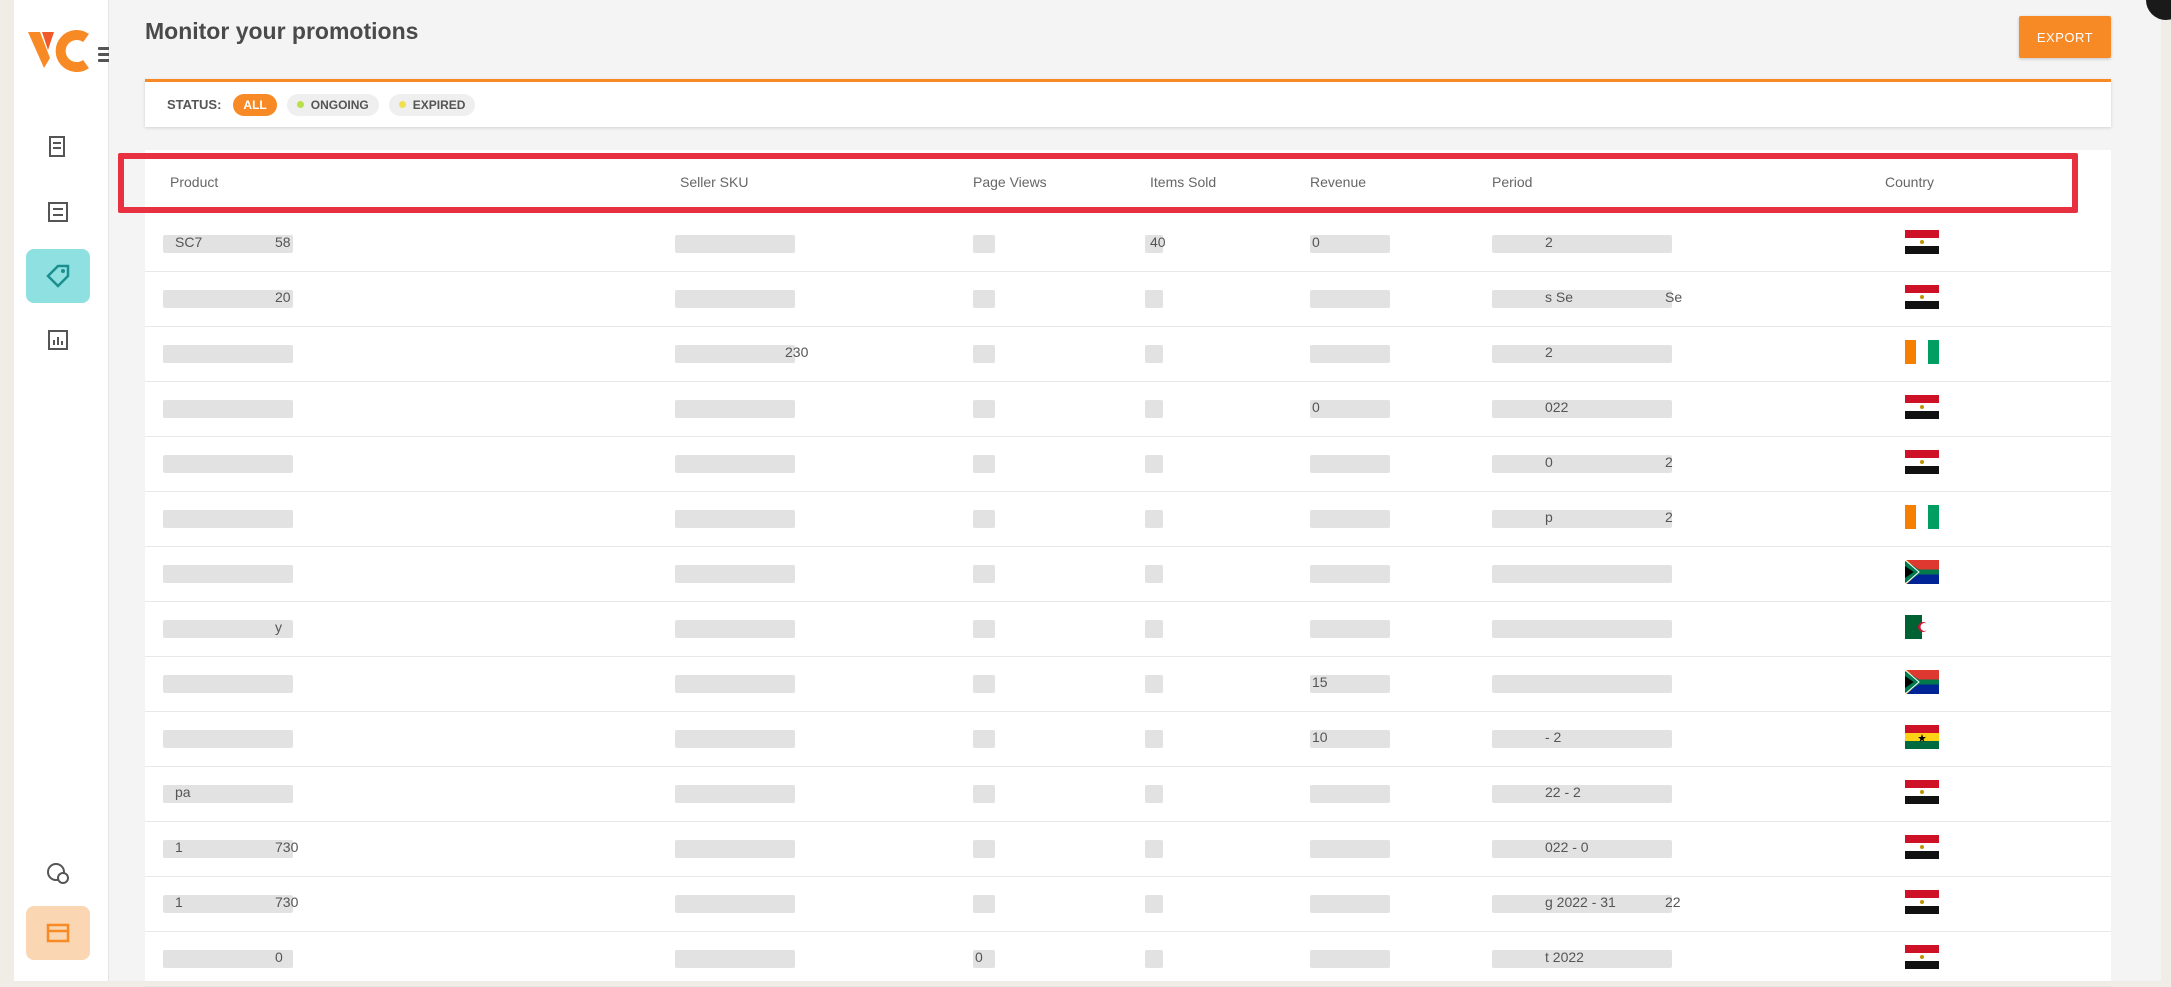 The width and height of the screenshot is (2171, 987). Describe the element at coordinates (402, 104) in the screenshot. I see `expired-dot-icon` at that location.